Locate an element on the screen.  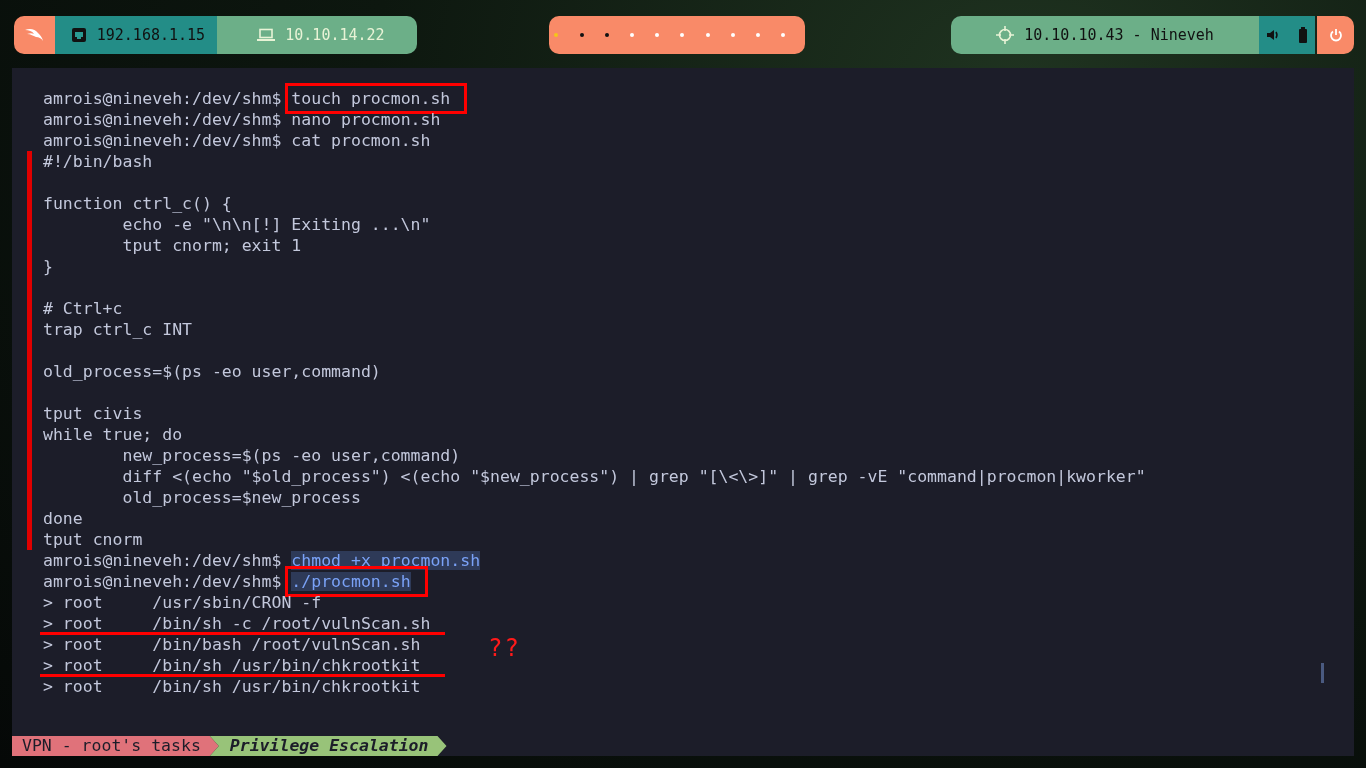
output-line: > root /bin/sh -c /root/vulnScan.sh is located at coordinates (237, 623).